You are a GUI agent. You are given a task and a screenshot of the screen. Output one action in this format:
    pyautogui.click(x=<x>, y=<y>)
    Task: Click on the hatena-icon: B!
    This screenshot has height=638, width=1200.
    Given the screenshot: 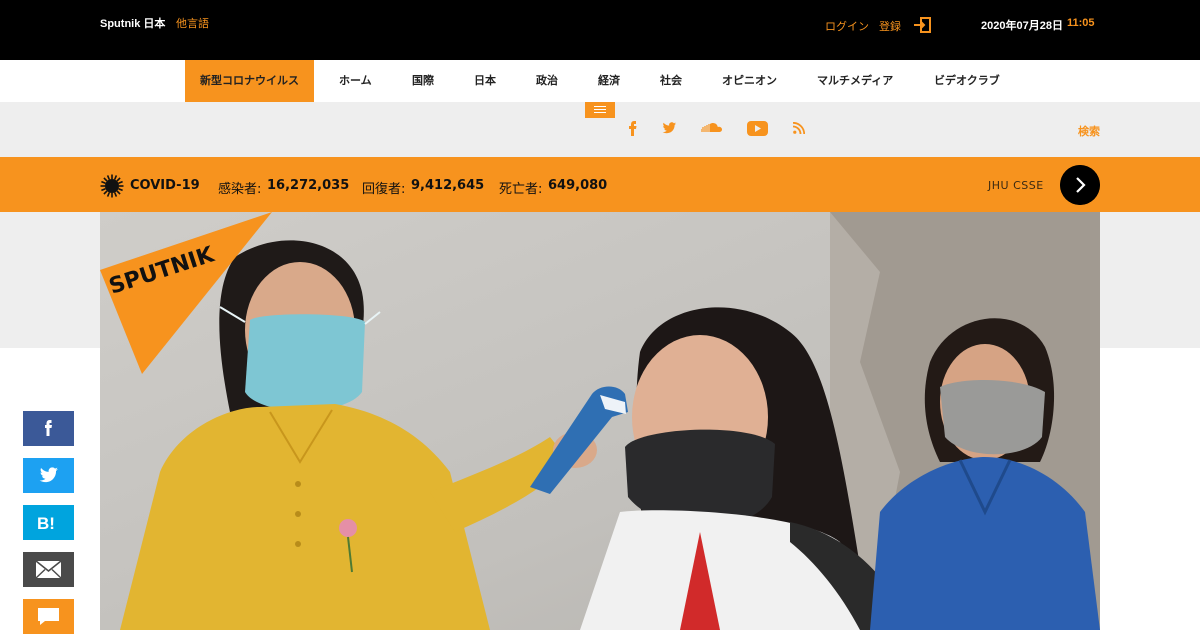 What is the action you would take?
    pyautogui.click(x=46, y=523)
    